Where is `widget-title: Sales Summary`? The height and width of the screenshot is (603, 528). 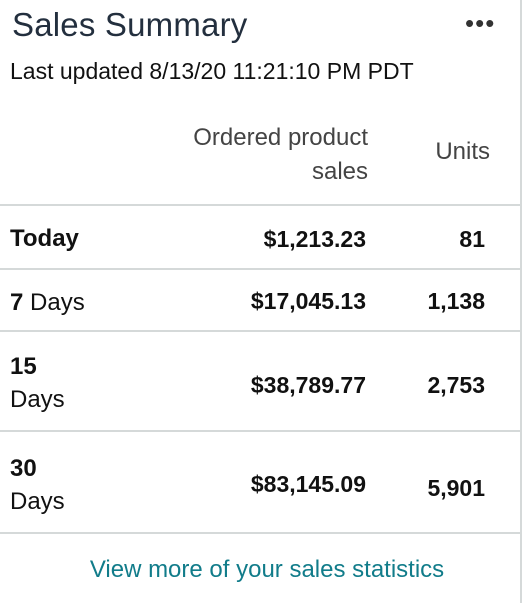 widget-title: Sales Summary is located at coordinates (130, 24).